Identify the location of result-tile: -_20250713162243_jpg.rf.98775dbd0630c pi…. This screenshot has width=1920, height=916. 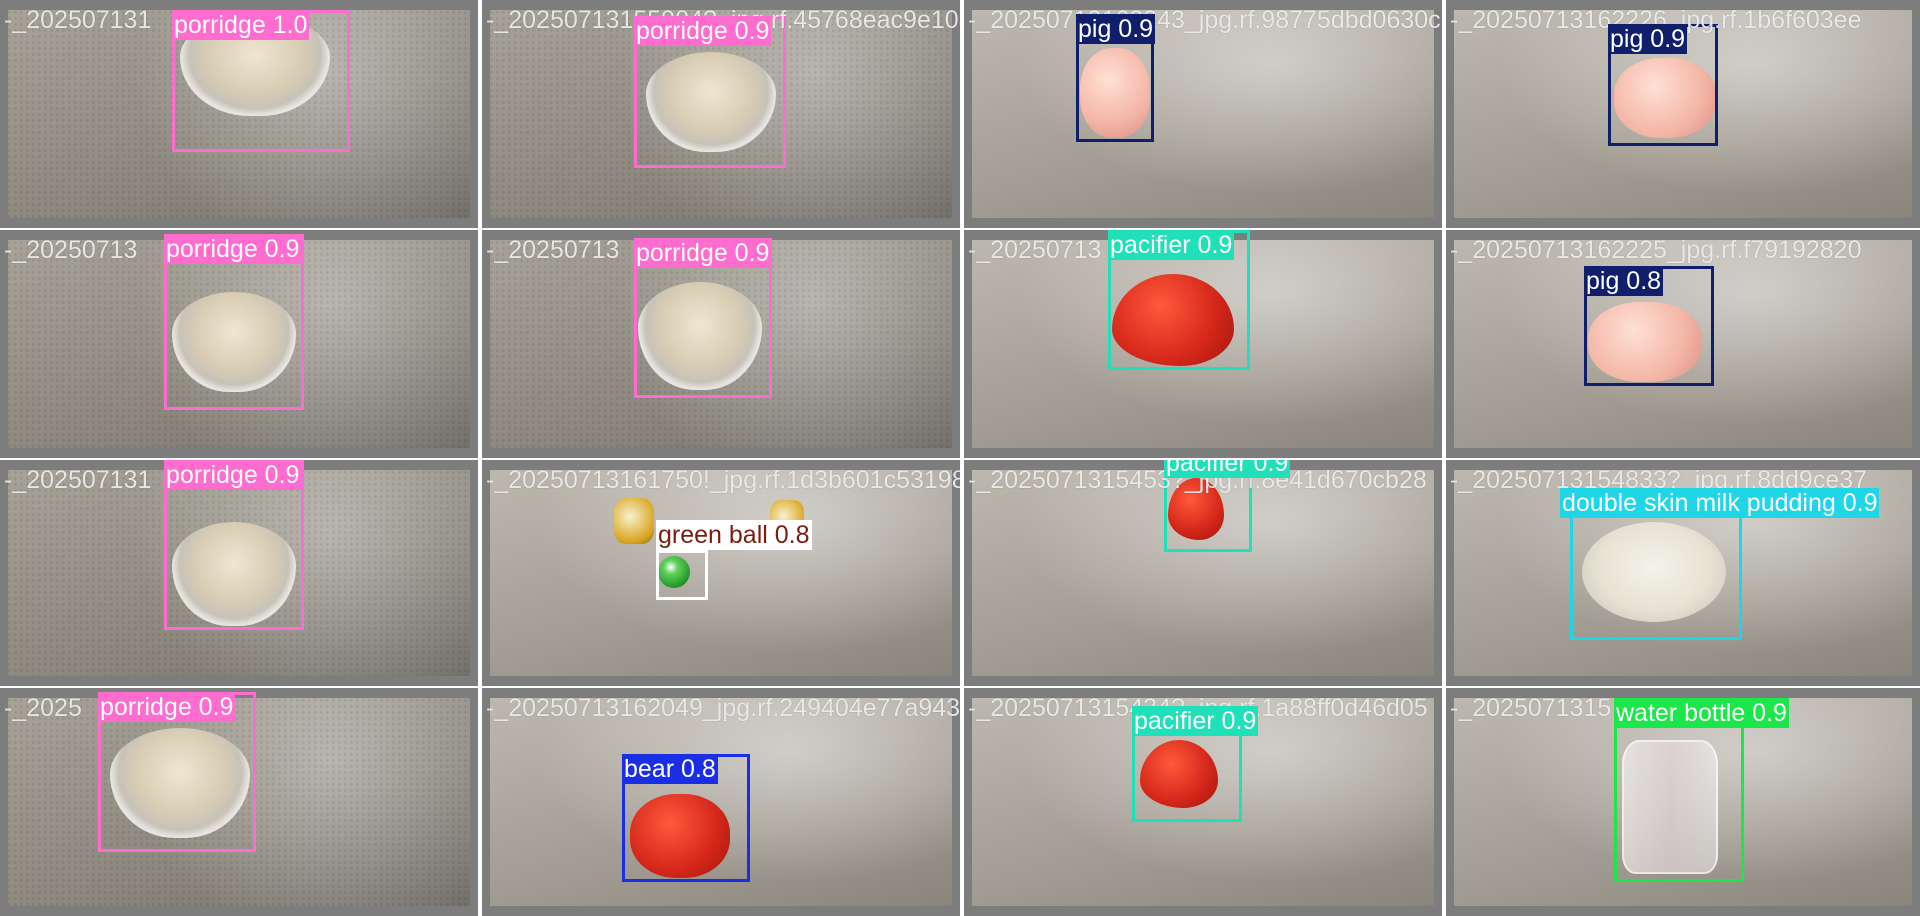
(1203, 114).